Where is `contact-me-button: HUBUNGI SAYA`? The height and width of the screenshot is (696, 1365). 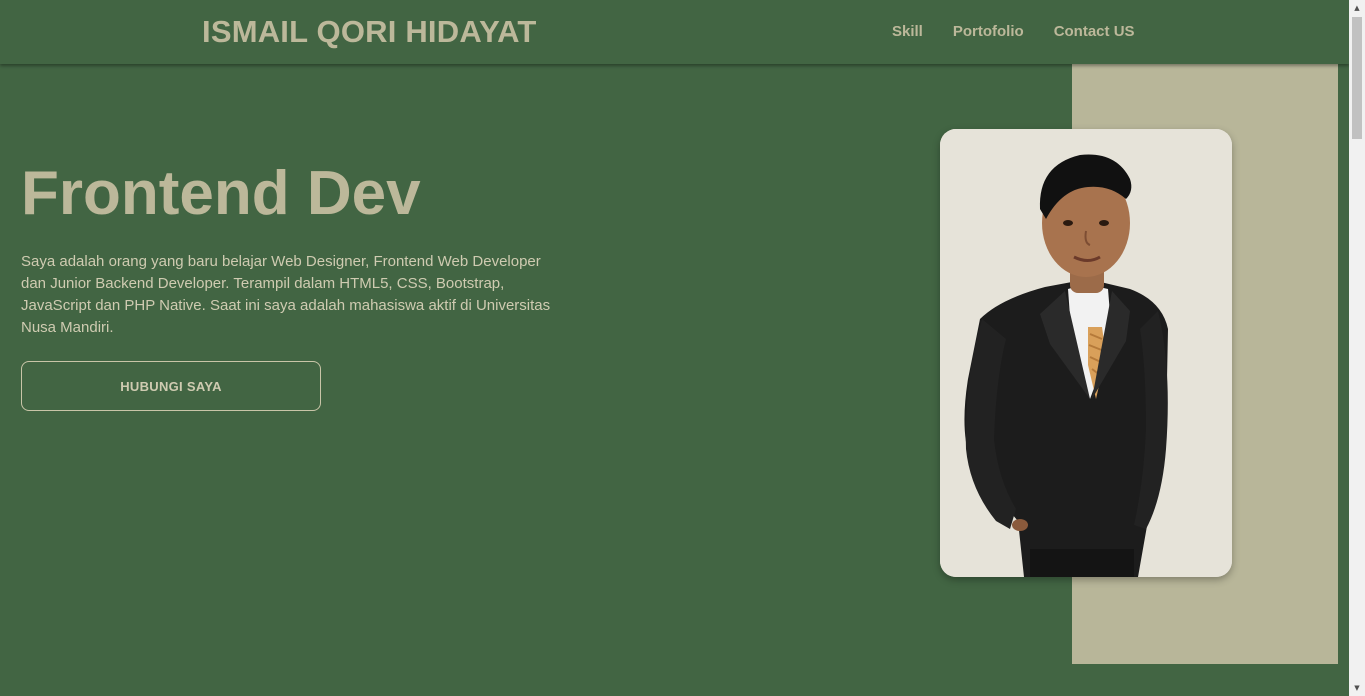 contact-me-button: HUBUNGI SAYA is located at coordinates (171, 386).